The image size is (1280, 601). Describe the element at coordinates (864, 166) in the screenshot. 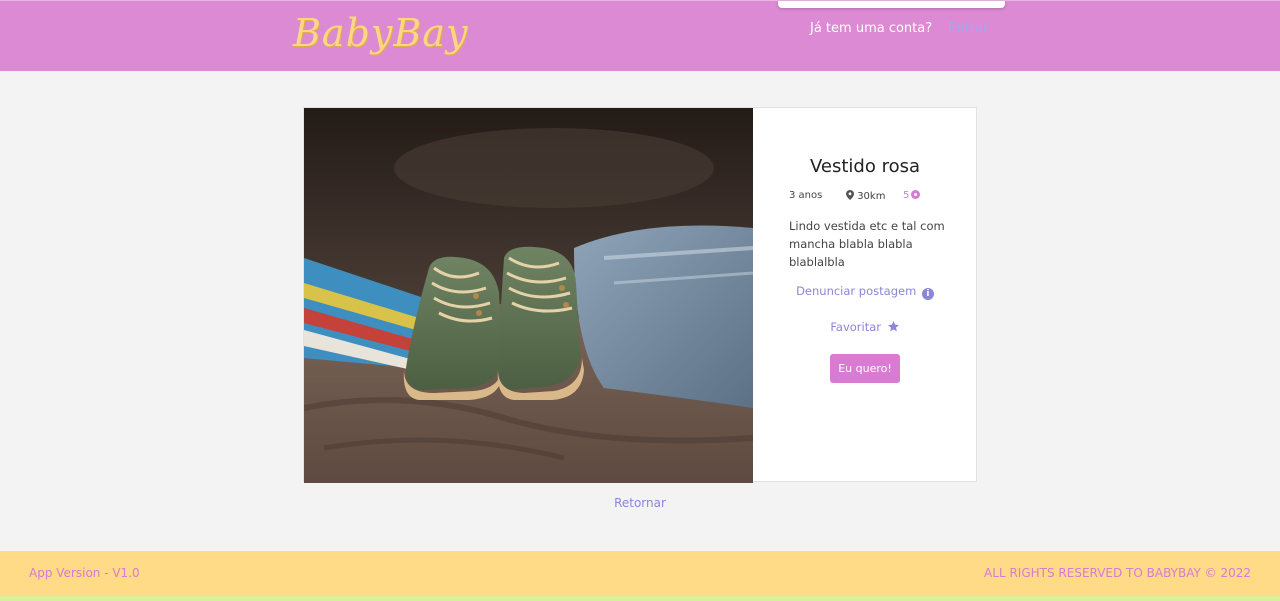

I see `product-title: Vestido rosa` at that location.